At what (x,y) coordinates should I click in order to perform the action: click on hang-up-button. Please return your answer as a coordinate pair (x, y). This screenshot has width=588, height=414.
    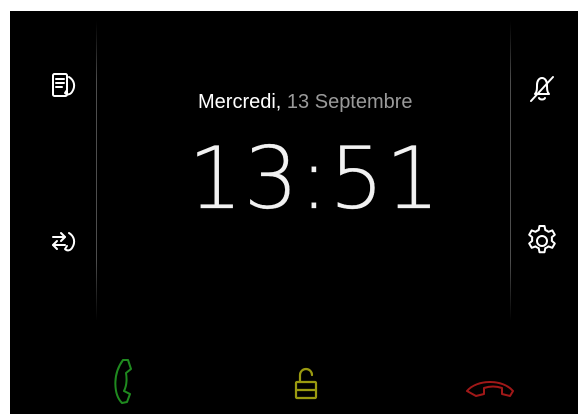
    Looking at the image, I should click on (490, 386).